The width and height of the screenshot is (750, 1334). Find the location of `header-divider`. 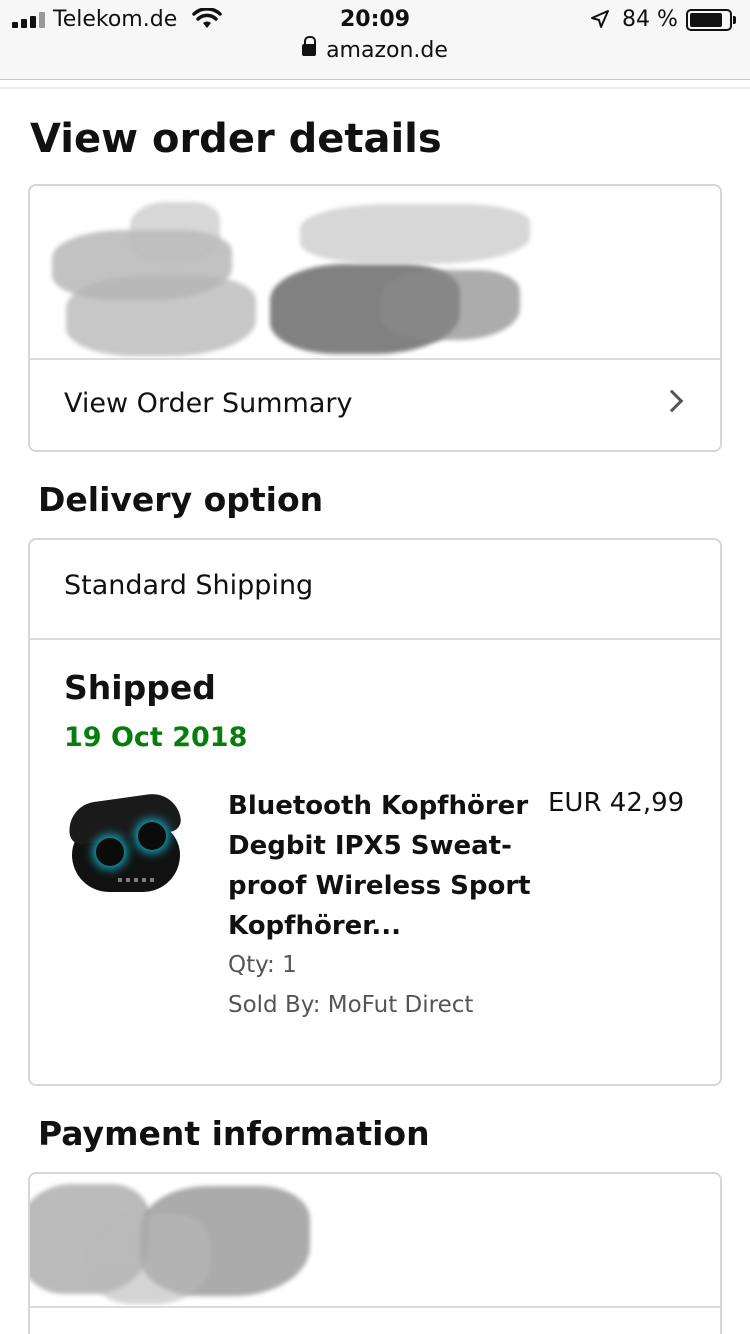

header-divider is located at coordinates (375, 88).